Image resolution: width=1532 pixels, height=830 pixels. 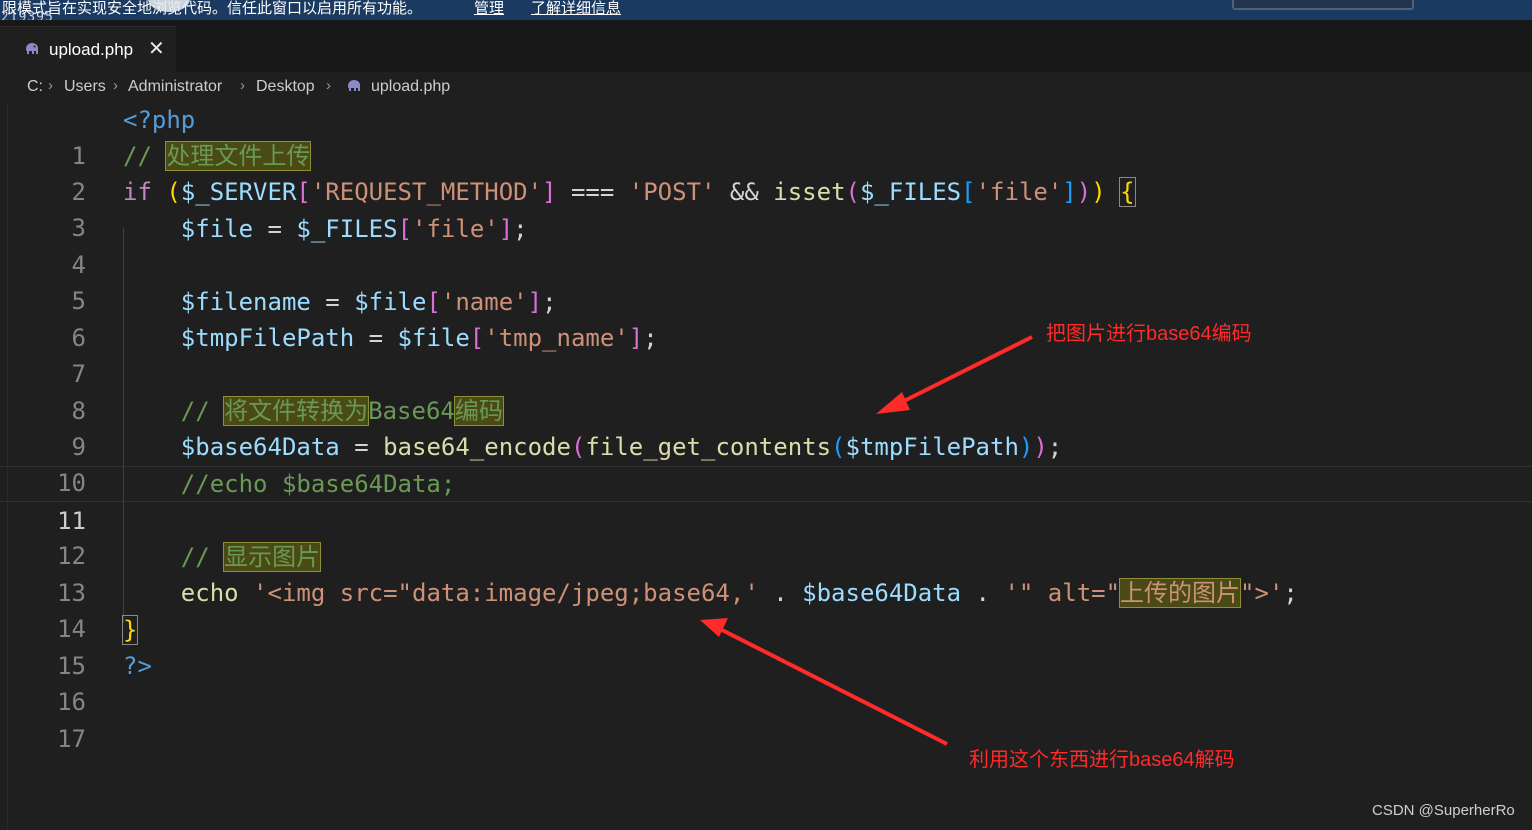 What do you see at coordinates (824, 682) in the screenshot?
I see `decode-arrow` at bounding box center [824, 682].